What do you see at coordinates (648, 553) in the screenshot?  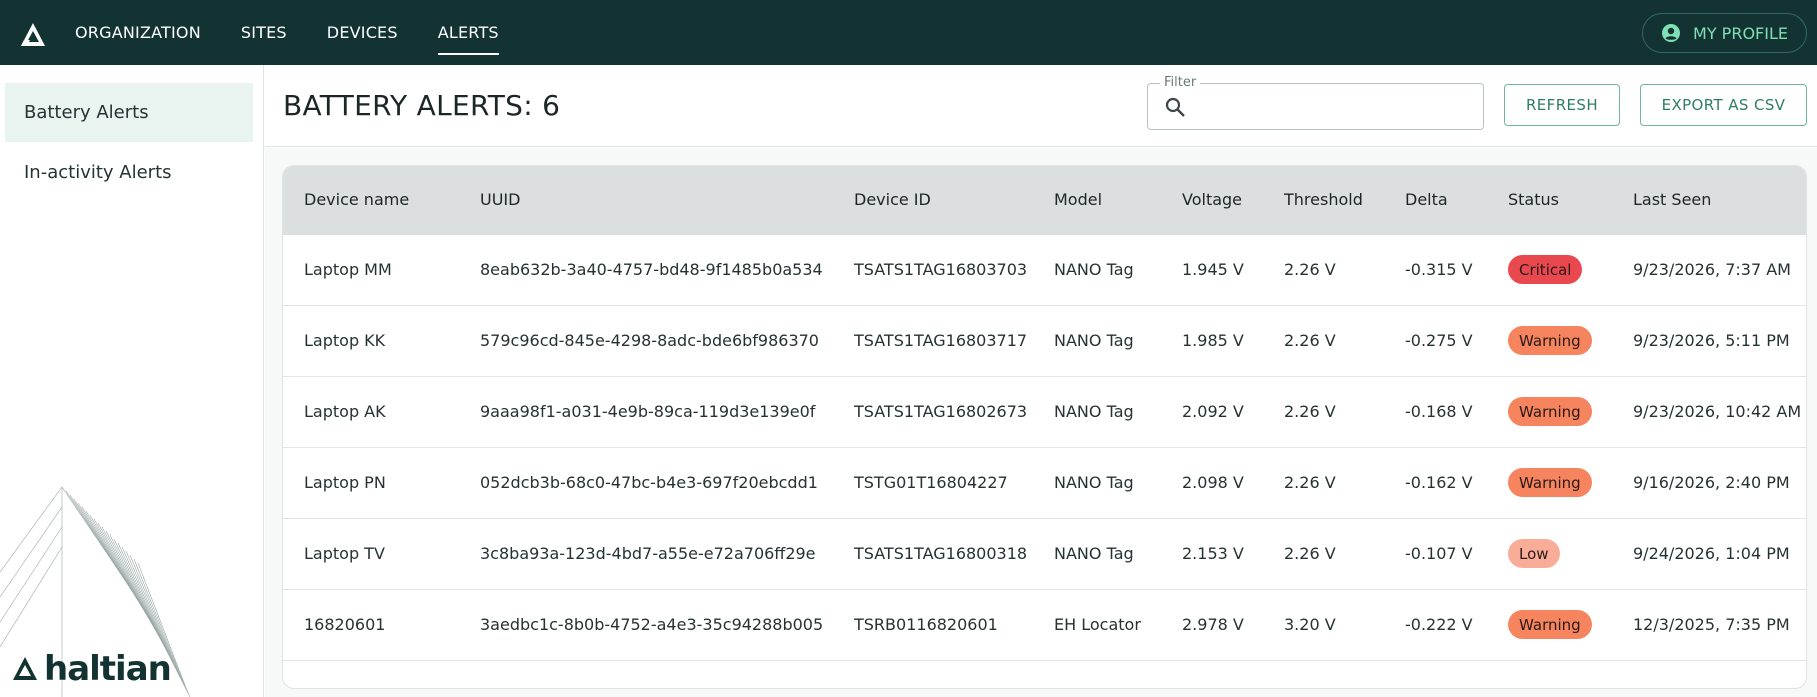 I see `cell-uuid: 3c8ba93a-123d-4bd7-a55e-e72a706ff29e` at bounding box center [648, 553].